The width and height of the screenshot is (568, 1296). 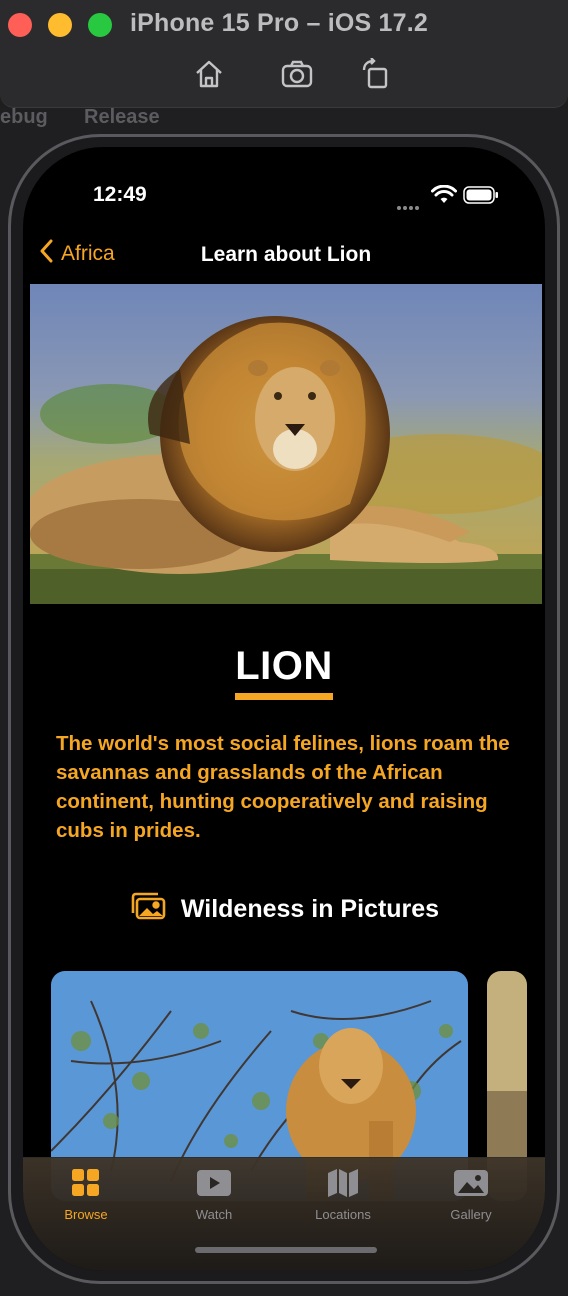 What do you see at coordinates (286, 254) in the screenshot?
I see `nav-title: Learn about Lion` at bounding box center [286, 254].